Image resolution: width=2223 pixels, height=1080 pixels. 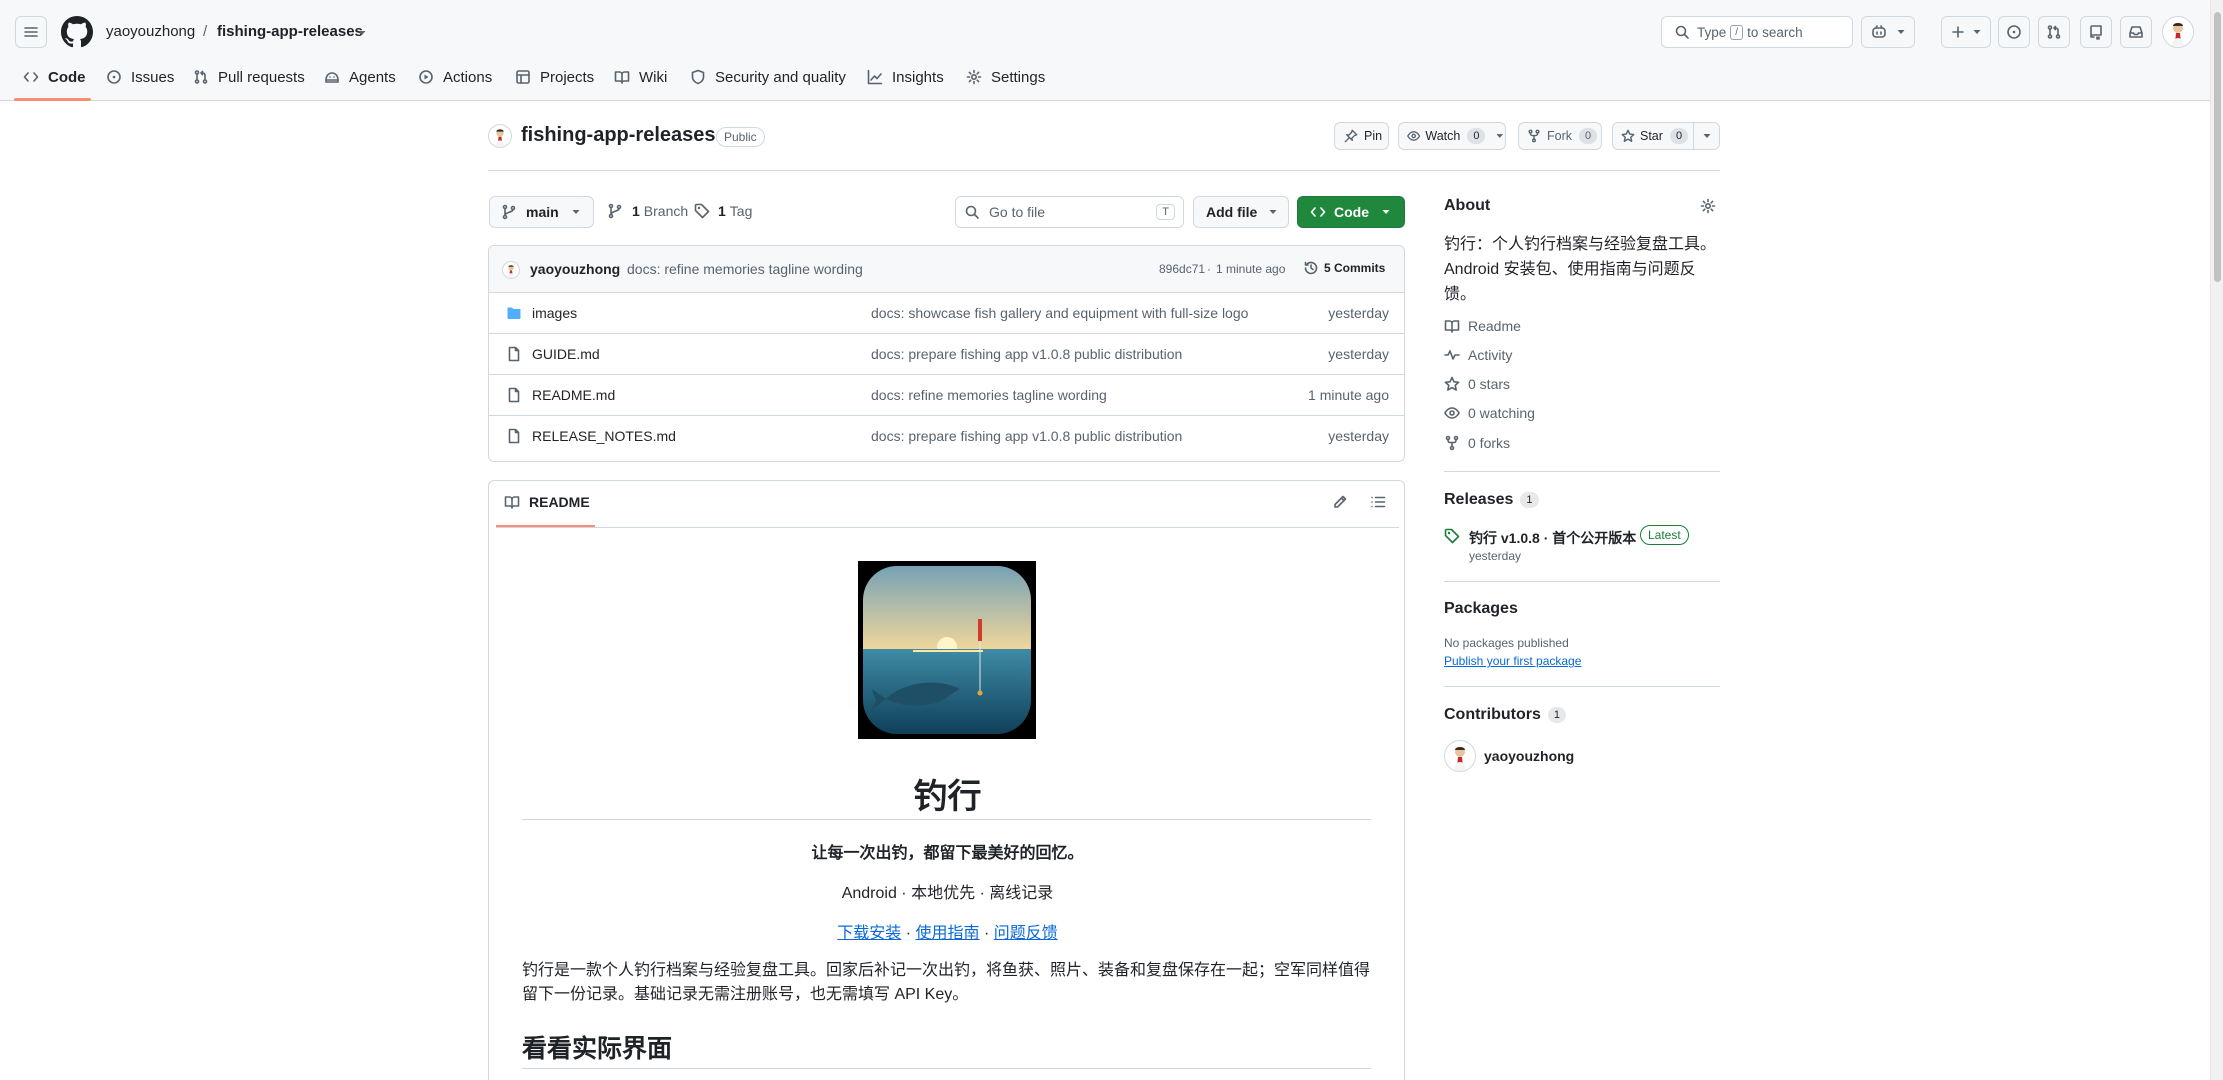 I want to click on search-icon, so click(x=972, y=212).